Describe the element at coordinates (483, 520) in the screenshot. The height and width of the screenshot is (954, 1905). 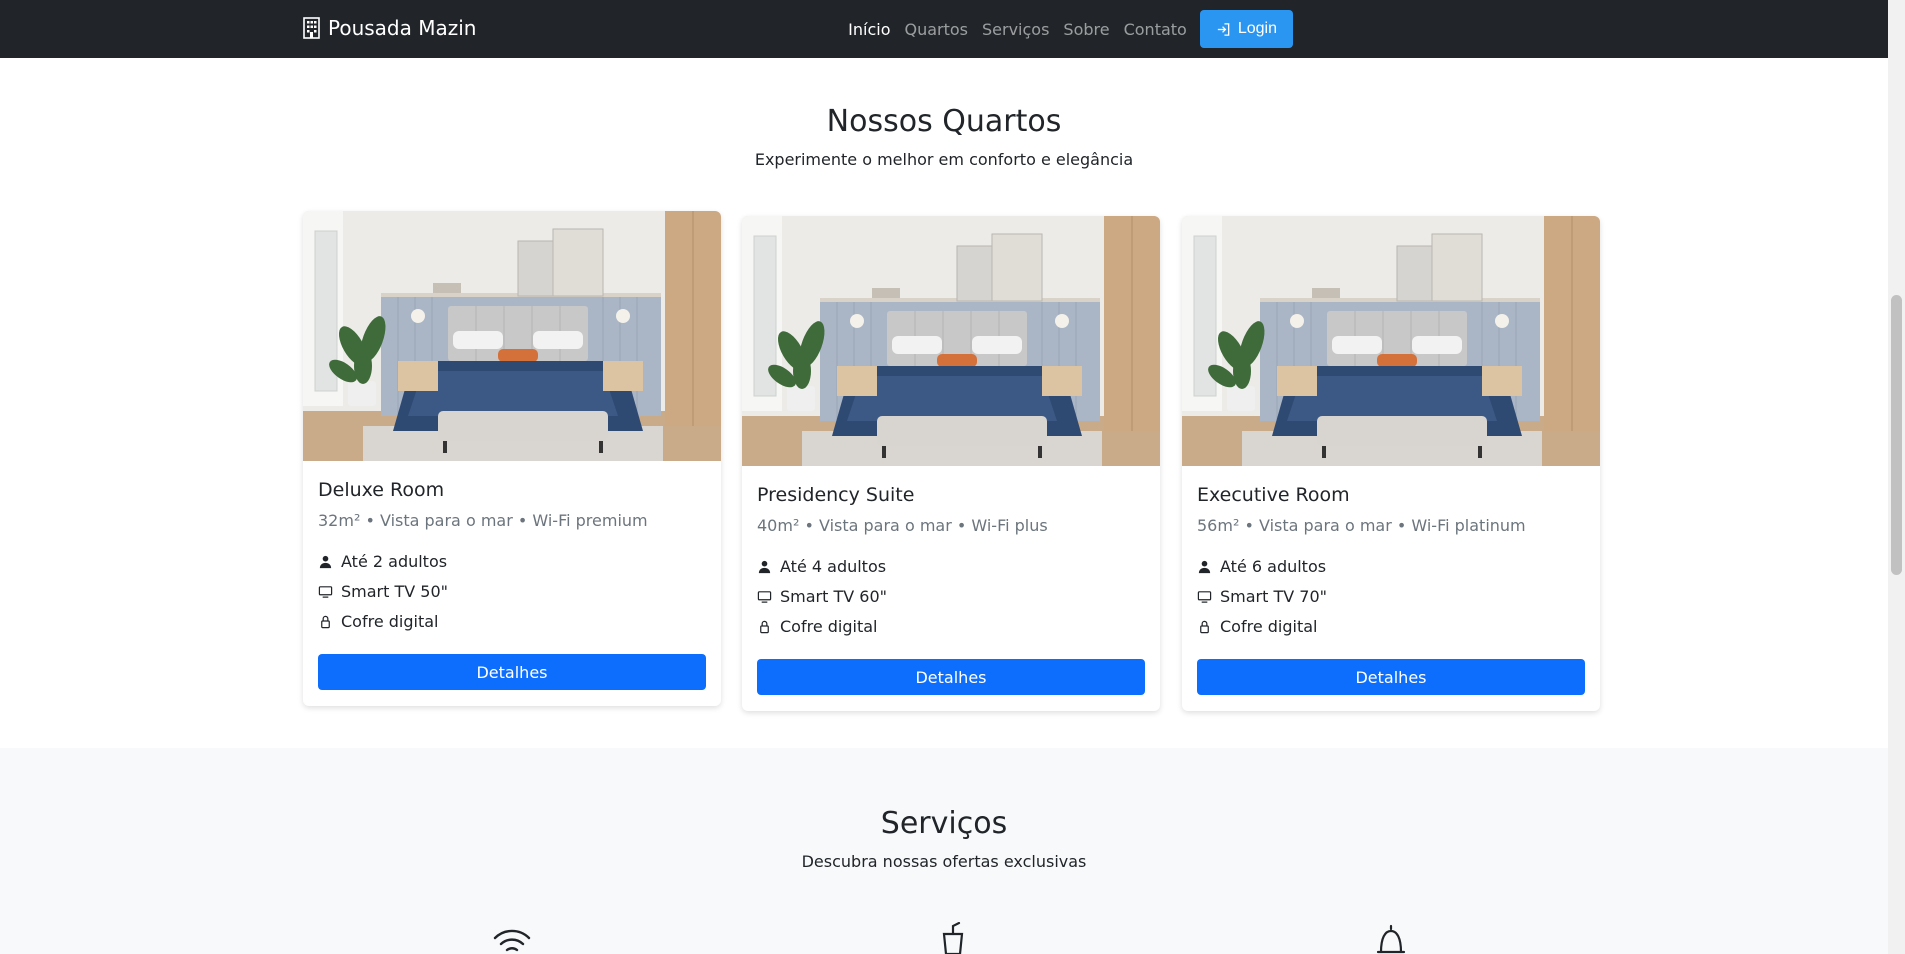
I see `room-meta: 32m² • Vista para o mar • Wi-Fi premium` at that location.